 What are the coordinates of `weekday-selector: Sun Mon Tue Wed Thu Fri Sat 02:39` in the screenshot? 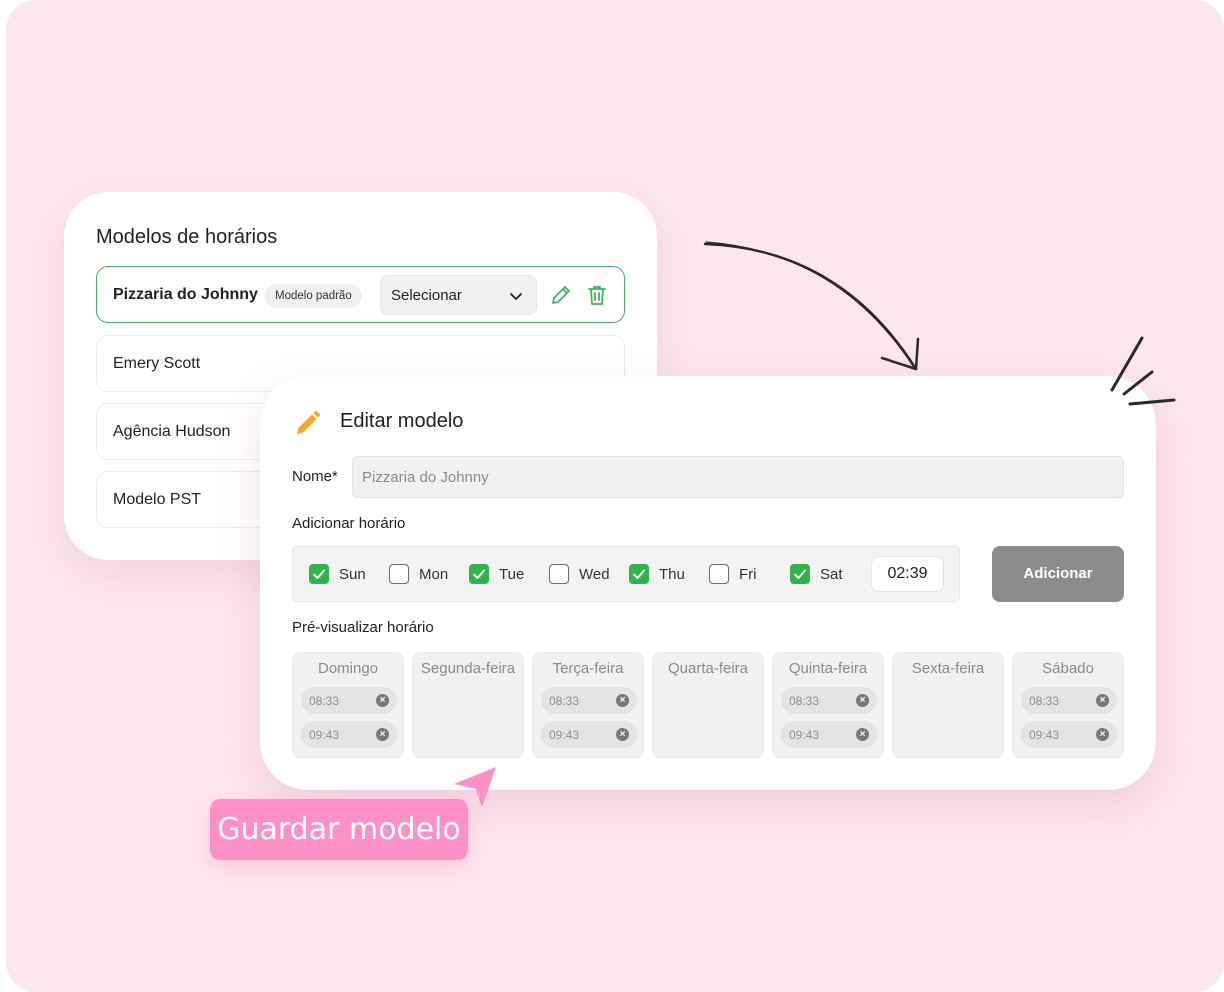 It's located at (626, 574).